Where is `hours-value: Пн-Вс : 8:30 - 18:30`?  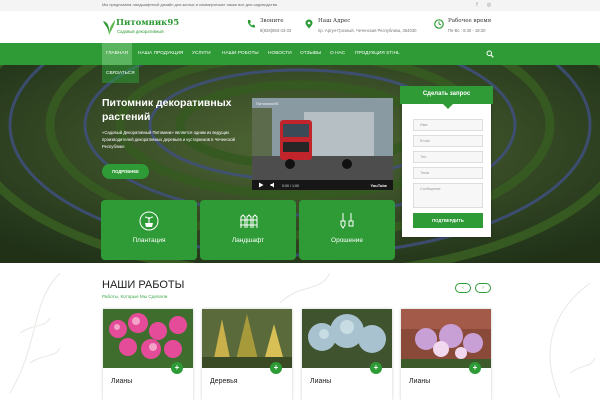
hours-value: Пн-Вс : 8:30 - 18:30 is located at coordinates (467, 30).